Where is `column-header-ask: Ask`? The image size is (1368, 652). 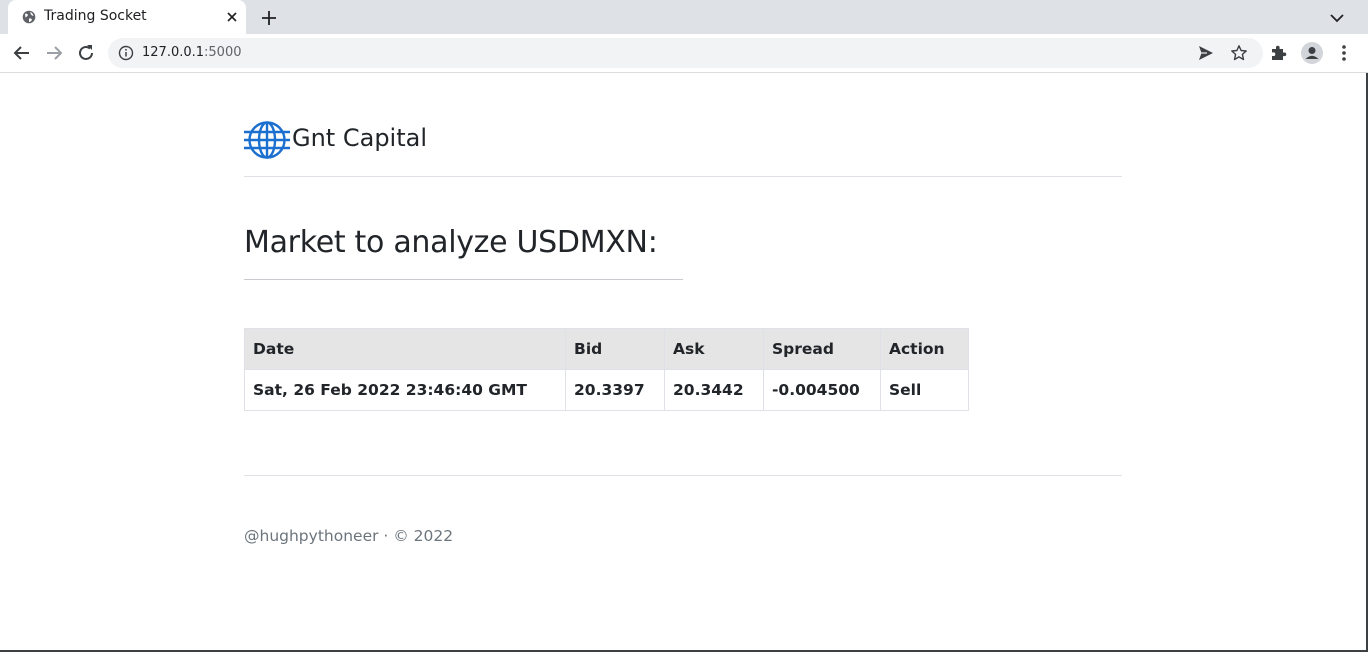
column-header-ask: Ask is located at coordinates (714, 349).